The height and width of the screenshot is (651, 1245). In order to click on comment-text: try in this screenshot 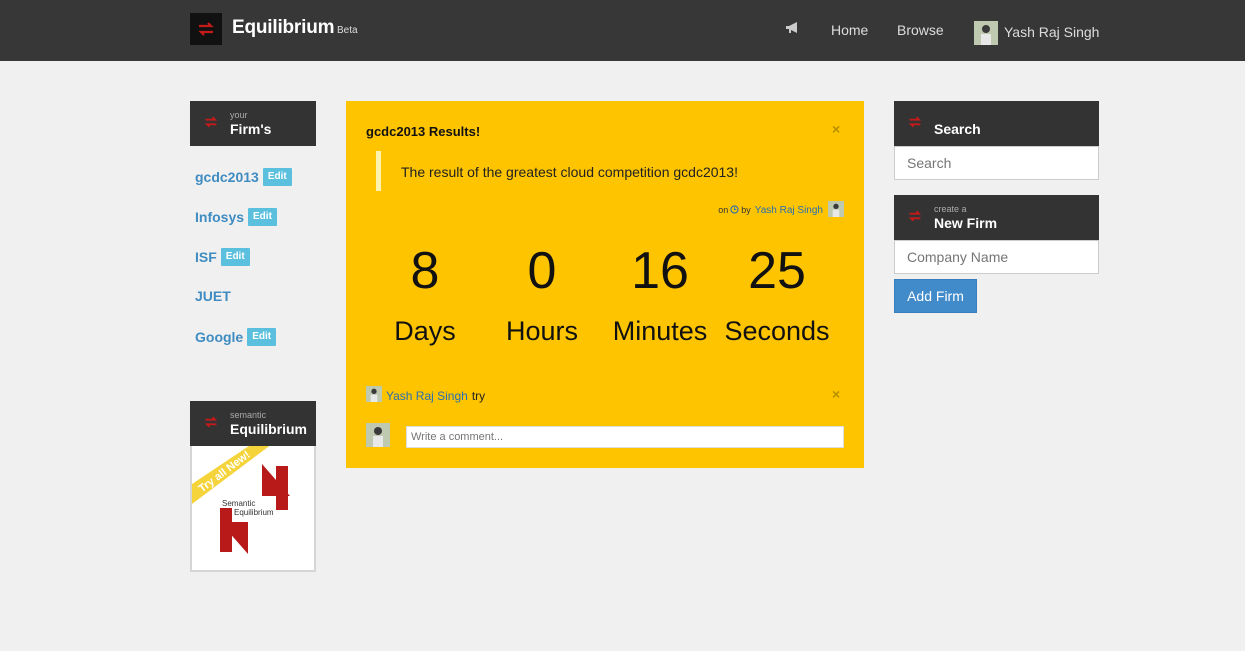, I will do `click(478, 395)`.